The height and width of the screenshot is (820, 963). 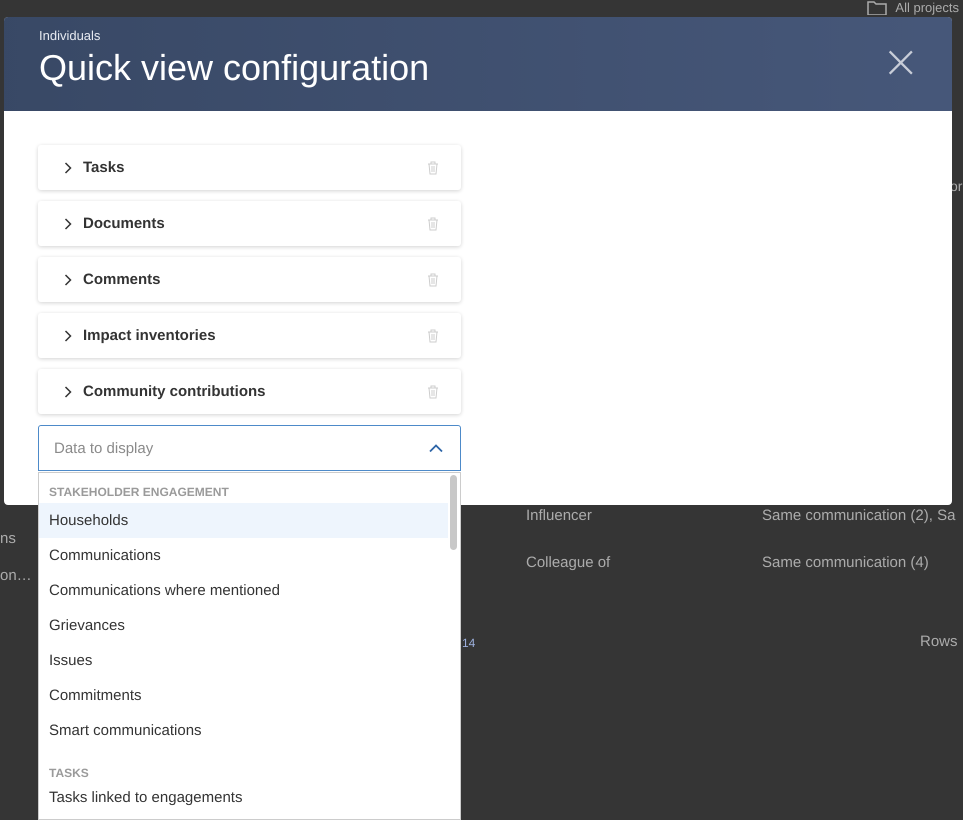 What do you see at coordinates (104, 167) in the screenshot?
I see `section-label: Tasks` at bounding box center [104, 167].